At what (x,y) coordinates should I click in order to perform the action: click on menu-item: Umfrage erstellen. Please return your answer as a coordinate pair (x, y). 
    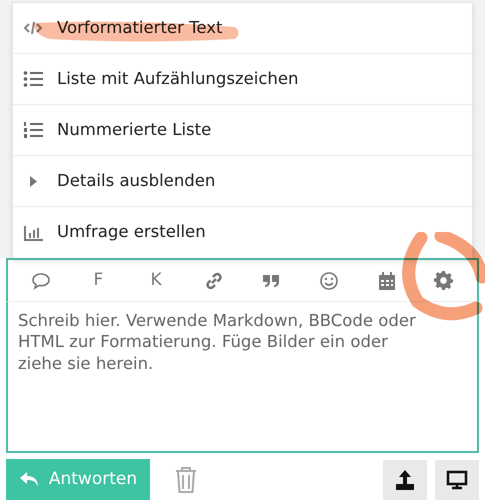
    Looking at the image, I should click on (242, 232).